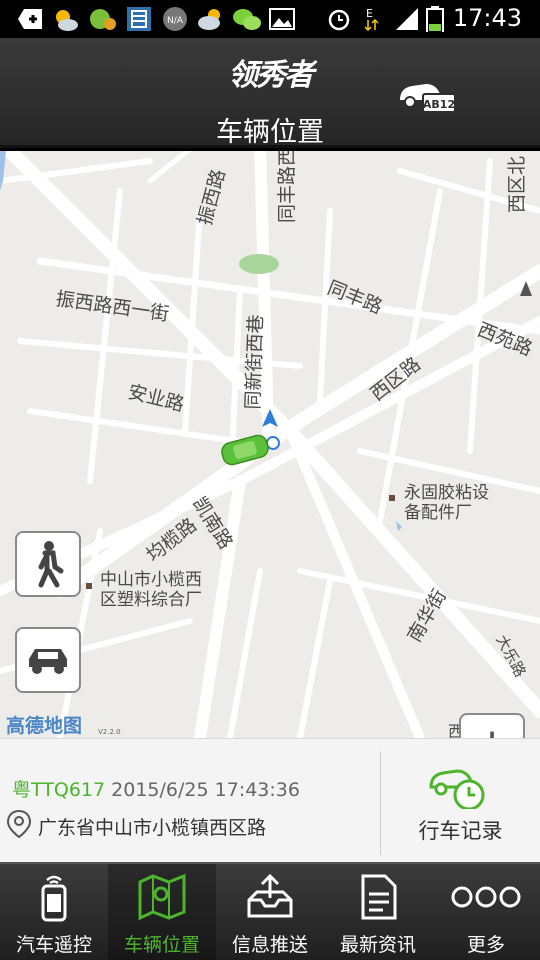 The image size is (540, 960). I want to click on image-icon, so click(282, 19).